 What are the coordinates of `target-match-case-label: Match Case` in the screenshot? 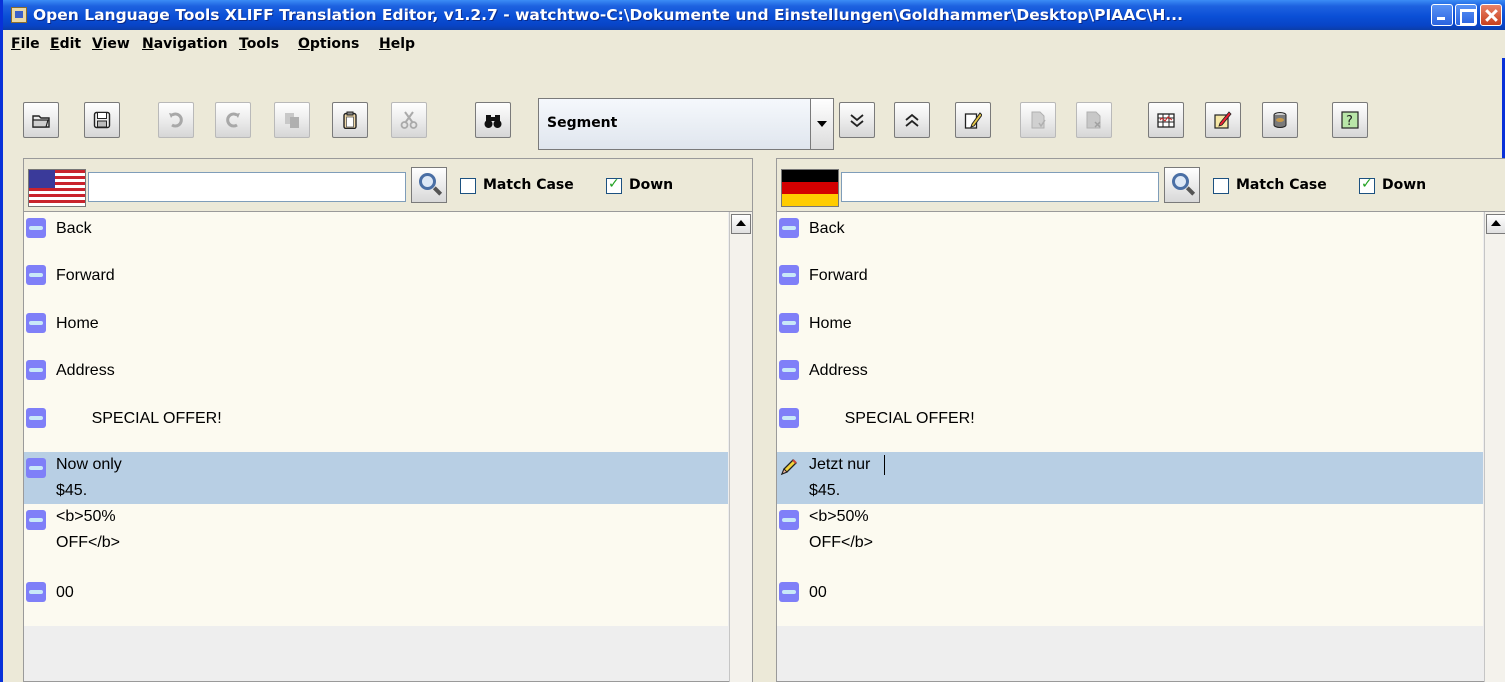 It's located at (1281, 185).